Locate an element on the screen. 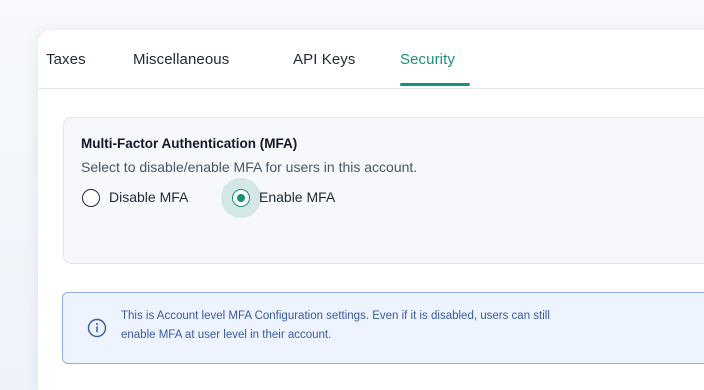 Image resolution: width=704 pixels, height=390 pixels. disable-mfa-radio: Disable MFA is located at coordinates (147, 197).